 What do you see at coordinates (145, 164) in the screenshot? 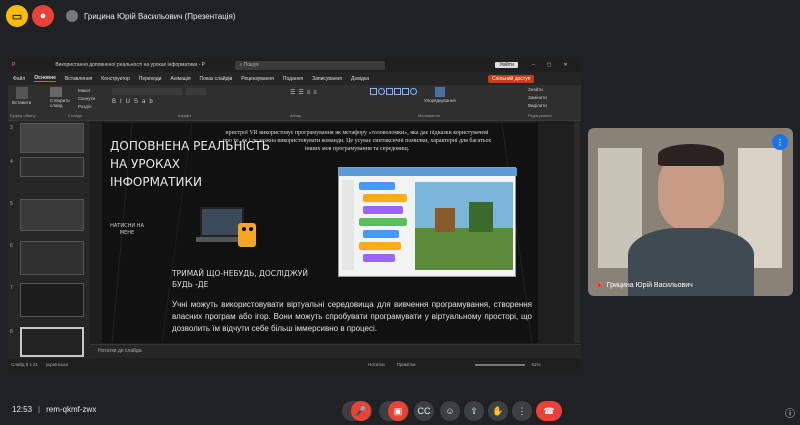
I see `slide-title-line: НА УРОКАХ` at bounding box center [145, 164].